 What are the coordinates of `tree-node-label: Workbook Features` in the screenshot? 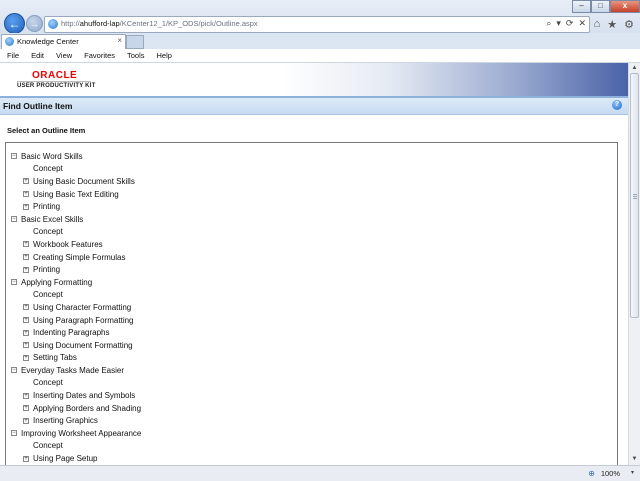 It's located at (68, 244).